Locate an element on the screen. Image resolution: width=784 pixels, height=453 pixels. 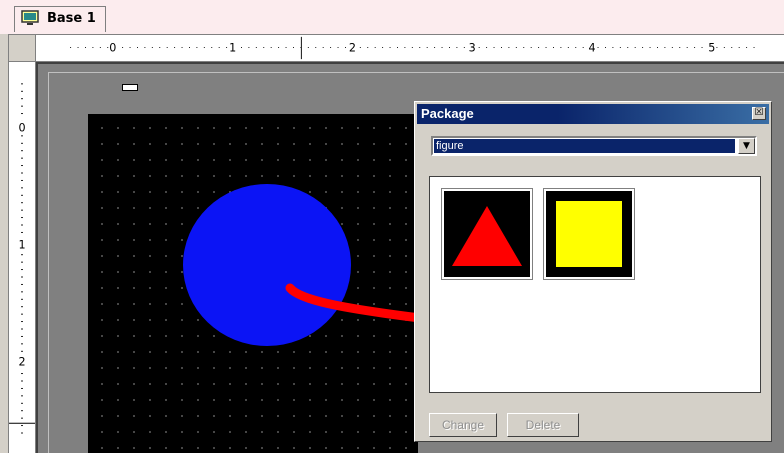
close-icon: ☒ is located at coordinates (759, 113).